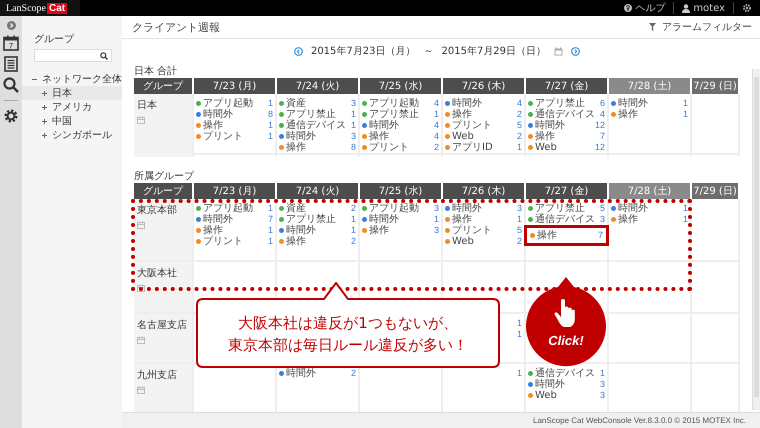 This screenshot has width=760, height=428. I want to click on alert-label: アプリ禁止, so click(560, 103).